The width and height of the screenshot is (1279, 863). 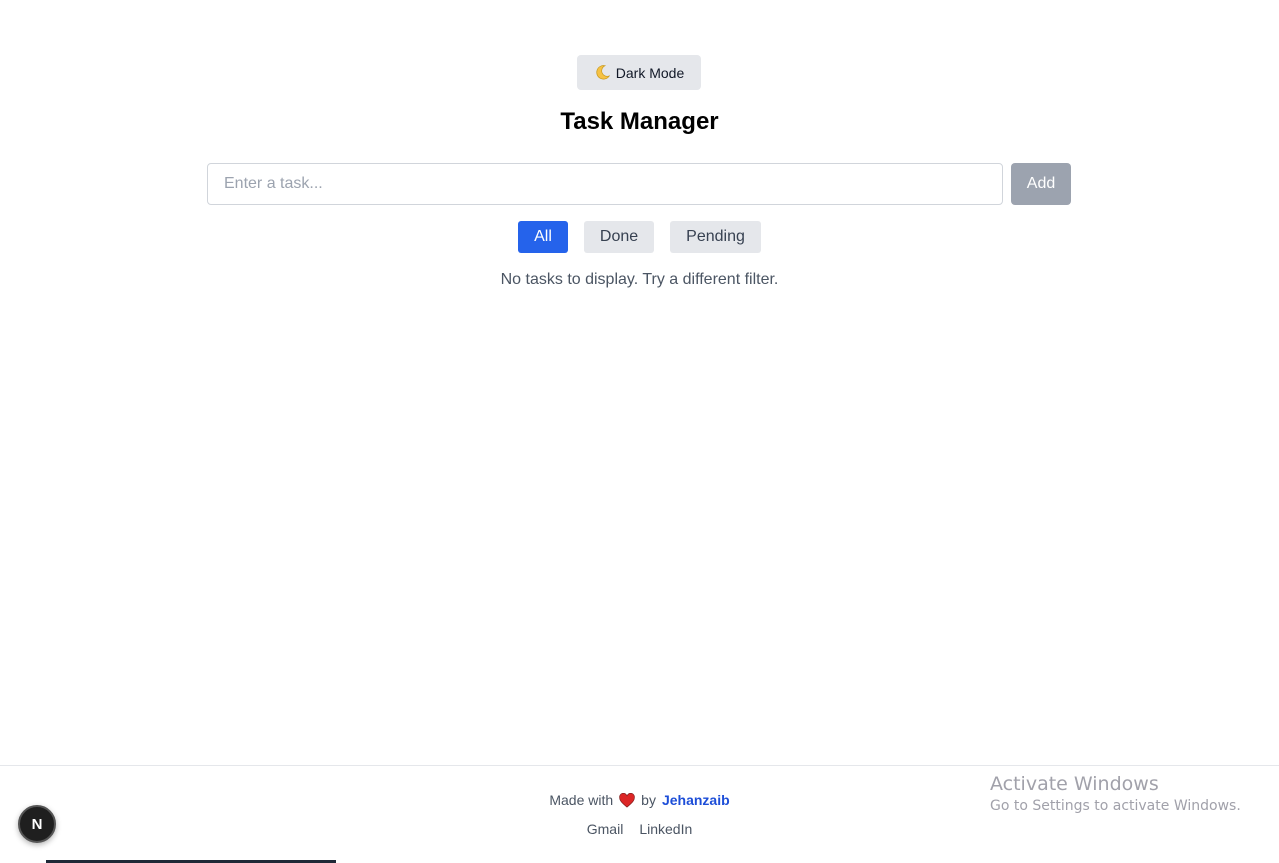 What do you see at coordinates (543, 237) in the screenshot?
I see `filter-all-button: All` at bounding box center [543, 237].